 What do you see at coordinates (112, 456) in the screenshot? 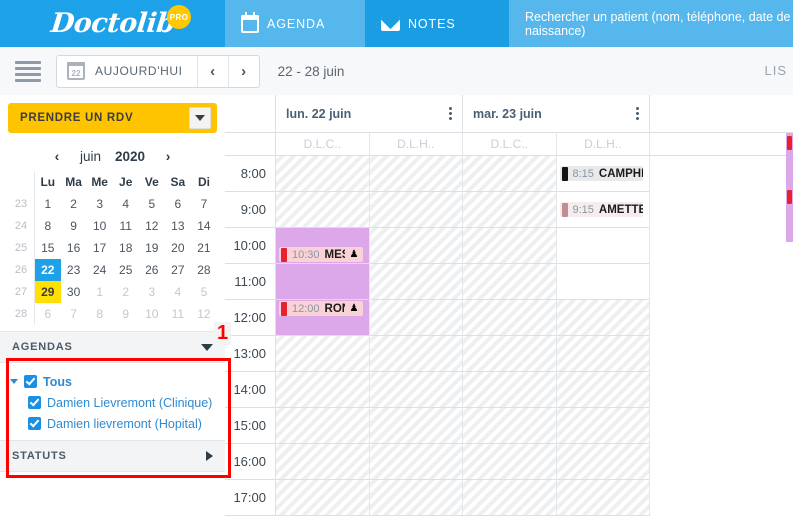
I see `statuts-section-header: STATUTS` at bounding box center [112, 456].